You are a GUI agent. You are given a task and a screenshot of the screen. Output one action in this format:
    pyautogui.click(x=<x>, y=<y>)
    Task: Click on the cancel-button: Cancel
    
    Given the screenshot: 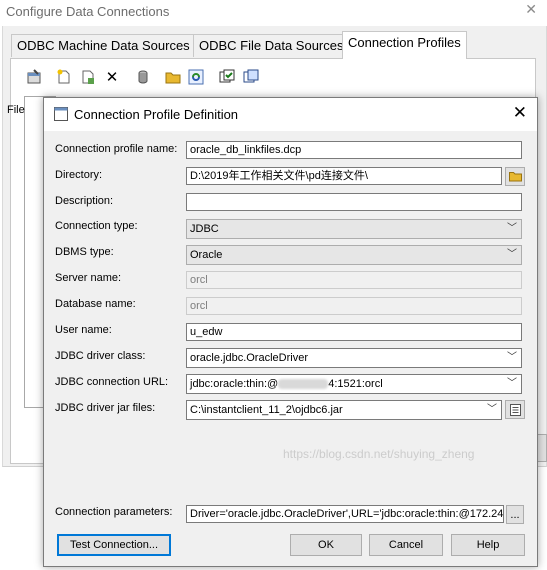 What is the action you would take?
    pyautogui.click(x=406, y=545)
    